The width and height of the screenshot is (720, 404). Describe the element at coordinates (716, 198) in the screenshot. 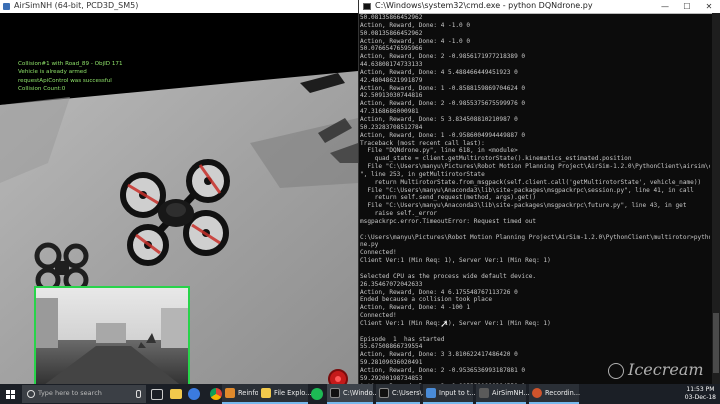

I see `console-scrollbar` at that location.